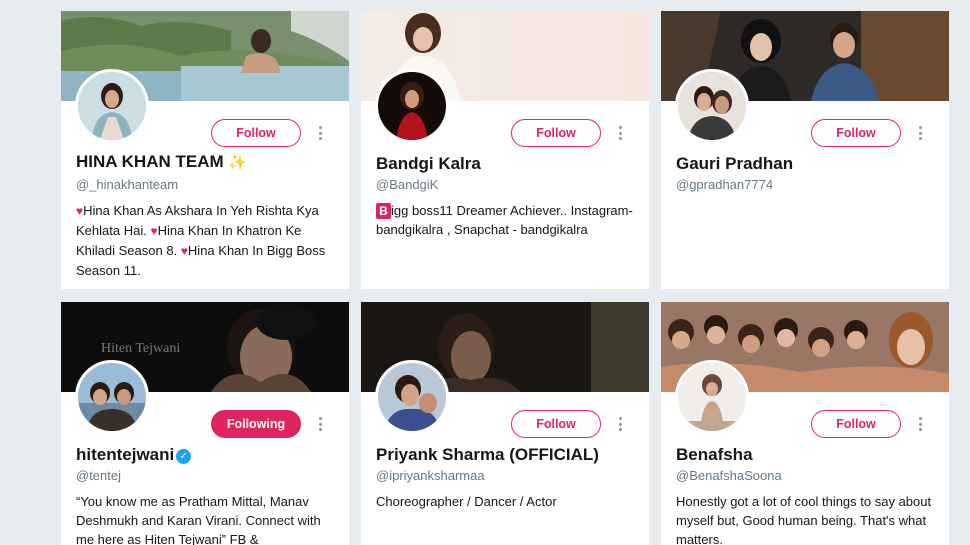  What do you see at coordinates (383, 211) in the screenshot?
I see `letter-b-badge-icon: B` at bounding box center [383, 211].